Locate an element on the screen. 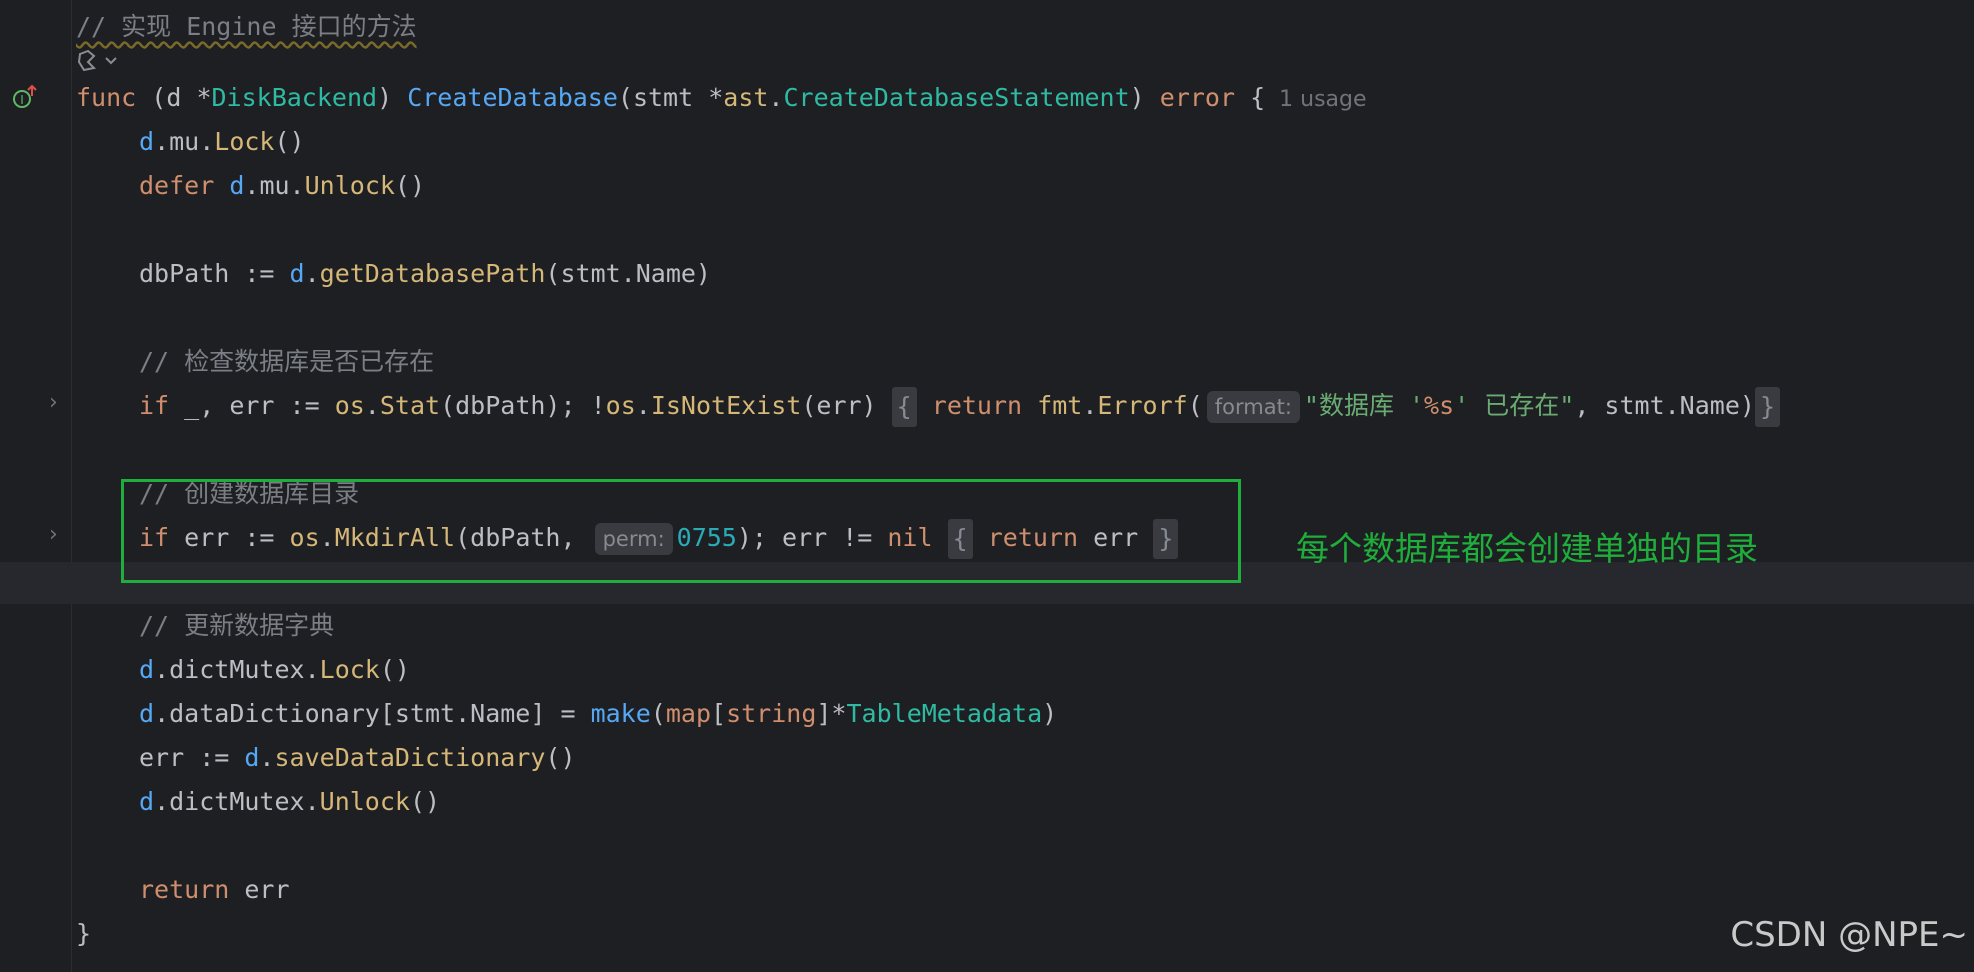 Image resolution: width=1974 pixels, height=972 pixels. keyword: if is located at coordinates (154, 405).